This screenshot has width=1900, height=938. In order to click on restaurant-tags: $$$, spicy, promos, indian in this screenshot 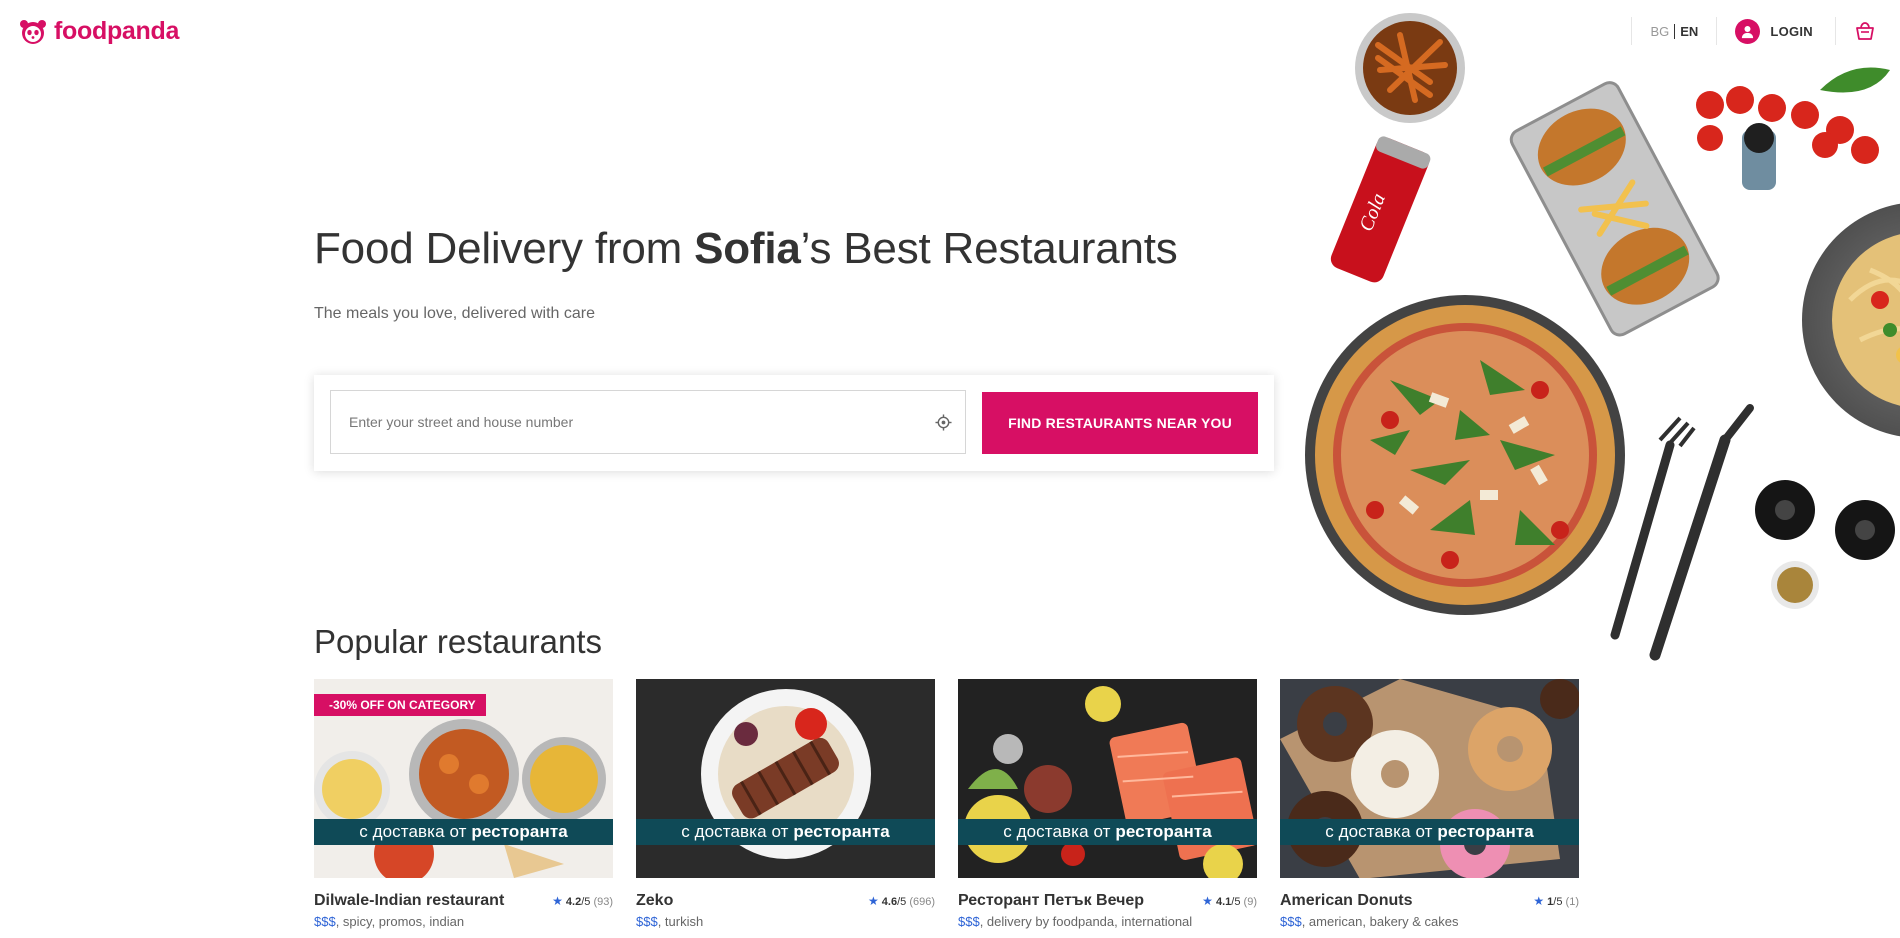, I will do `click(463, 921)`.